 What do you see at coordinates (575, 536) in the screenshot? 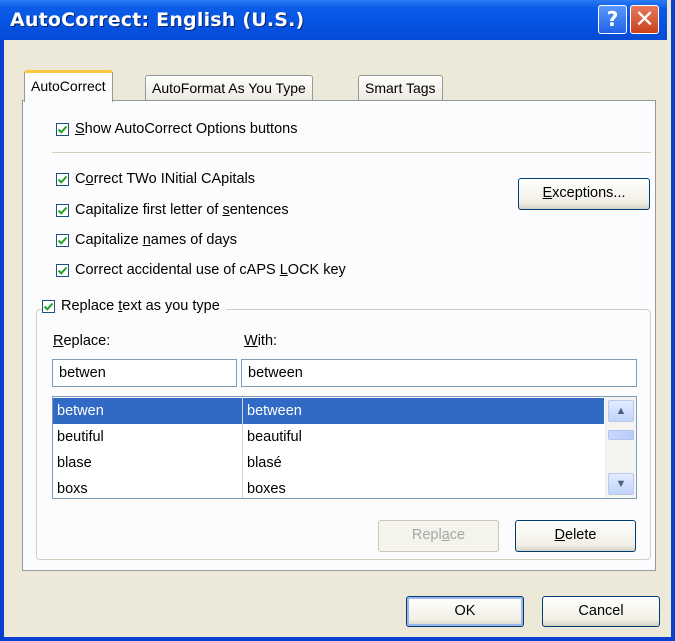
I see `delete-button: Delete` at bounding box center [575, 536].